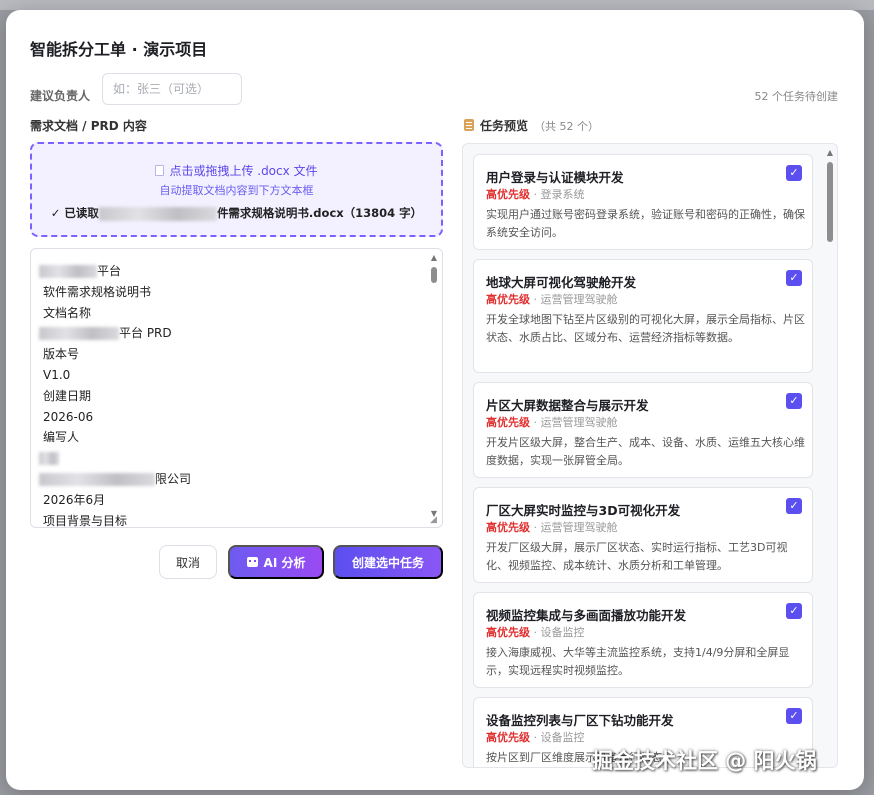 This screenshot has height=795, width=874. What do you see at coordinates (284, 562) in the screenshot?
I see `ai-analyze-label: AI 分析` at bounding box center [284, 562].